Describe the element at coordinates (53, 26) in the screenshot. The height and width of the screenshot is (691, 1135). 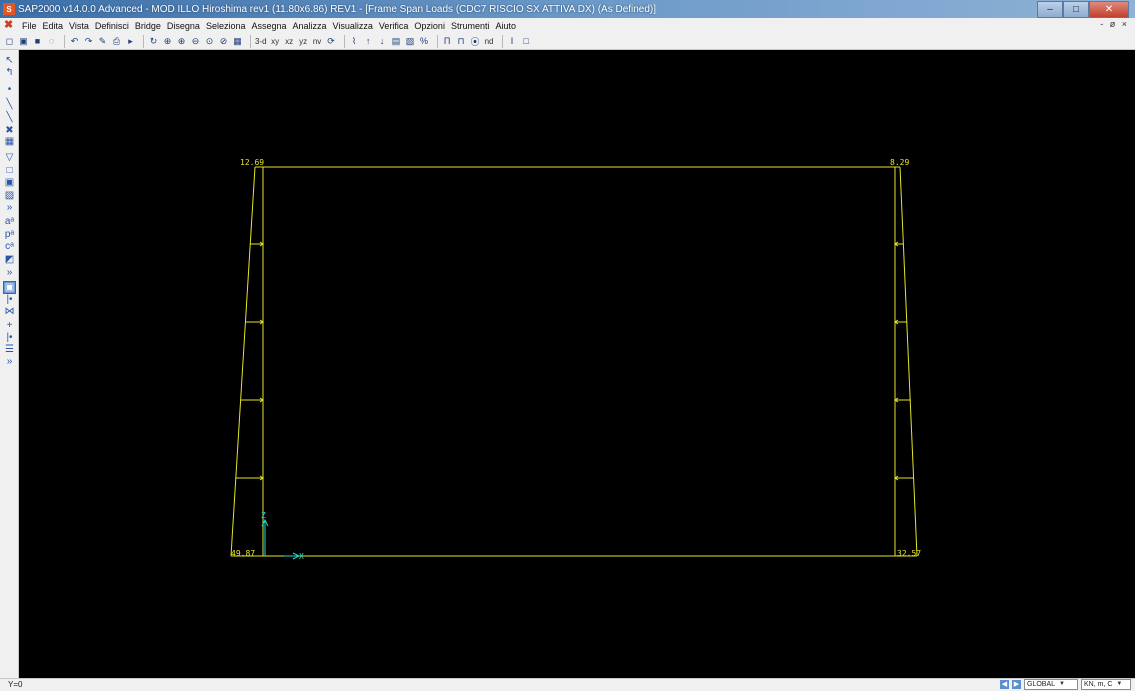
I see `menu-edita: Edita` at that location.